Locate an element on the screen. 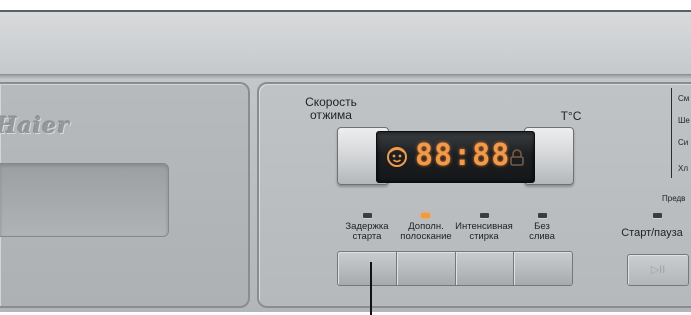 The width and height of the screenshot is (691, 315). option-label-delay: Задержка старта is located at coordinates (367, 232).